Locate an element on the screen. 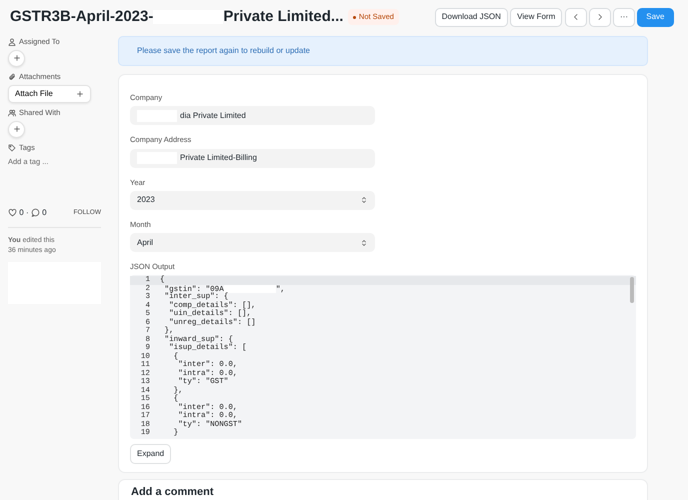 This screenshot has width=688, height=500. info-banner: Please save the report again to rebuild or update is located at coordinates (383, 51).